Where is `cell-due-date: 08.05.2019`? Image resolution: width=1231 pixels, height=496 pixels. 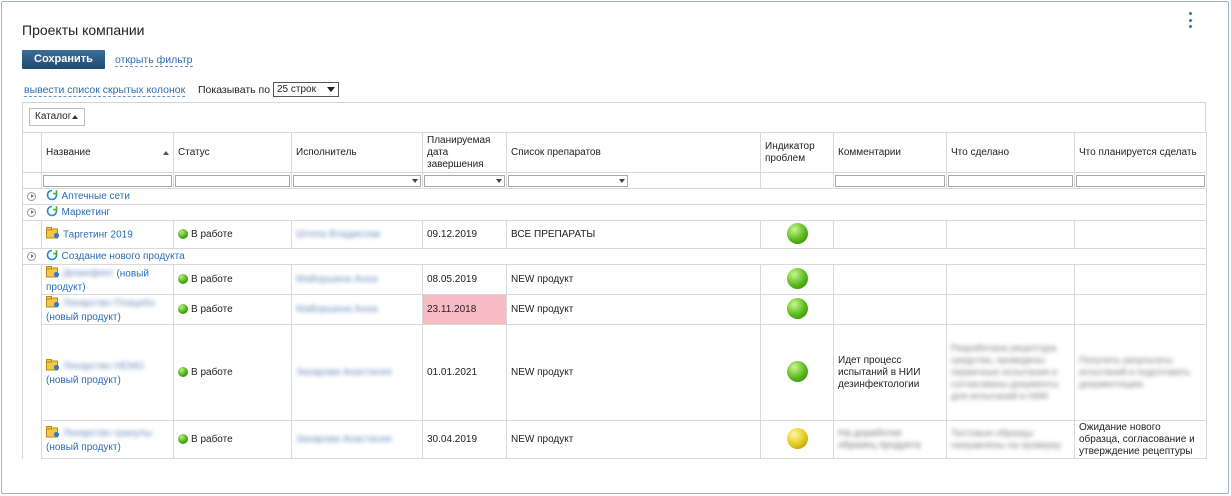 cell-due-date: 08.05.2019 is located at coordinates (464, 279).